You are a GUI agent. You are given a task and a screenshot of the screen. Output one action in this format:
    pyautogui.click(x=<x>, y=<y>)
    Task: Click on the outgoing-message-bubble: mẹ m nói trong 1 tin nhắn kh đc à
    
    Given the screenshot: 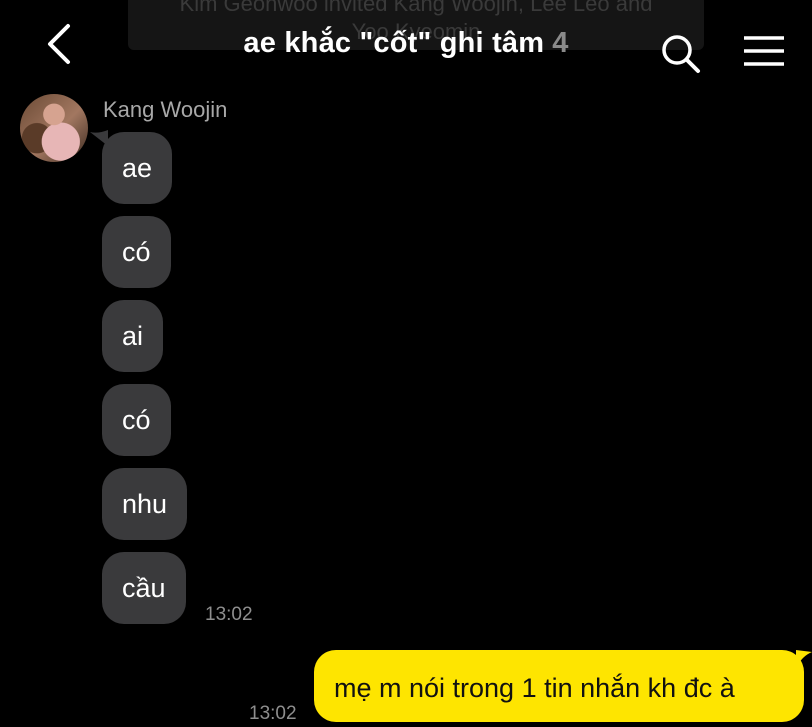 What is the action you would take?
    pyautogui.click(x=559, y=686)
    